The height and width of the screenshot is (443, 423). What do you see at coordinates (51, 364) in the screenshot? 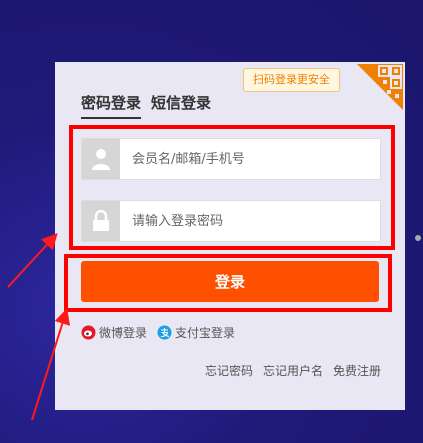
I see `arrow-to-button` at bounding box center [51, 364].